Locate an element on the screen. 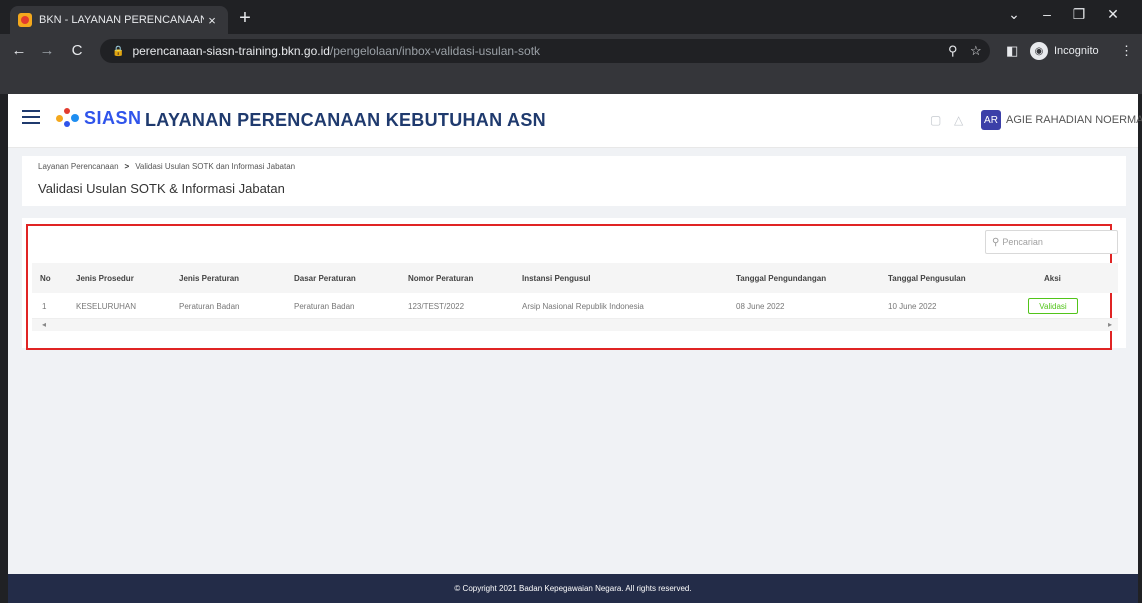 The height and width of the screenshot is (603, 1142). search-field: ⚲ is located at coordinates (1051, 242).